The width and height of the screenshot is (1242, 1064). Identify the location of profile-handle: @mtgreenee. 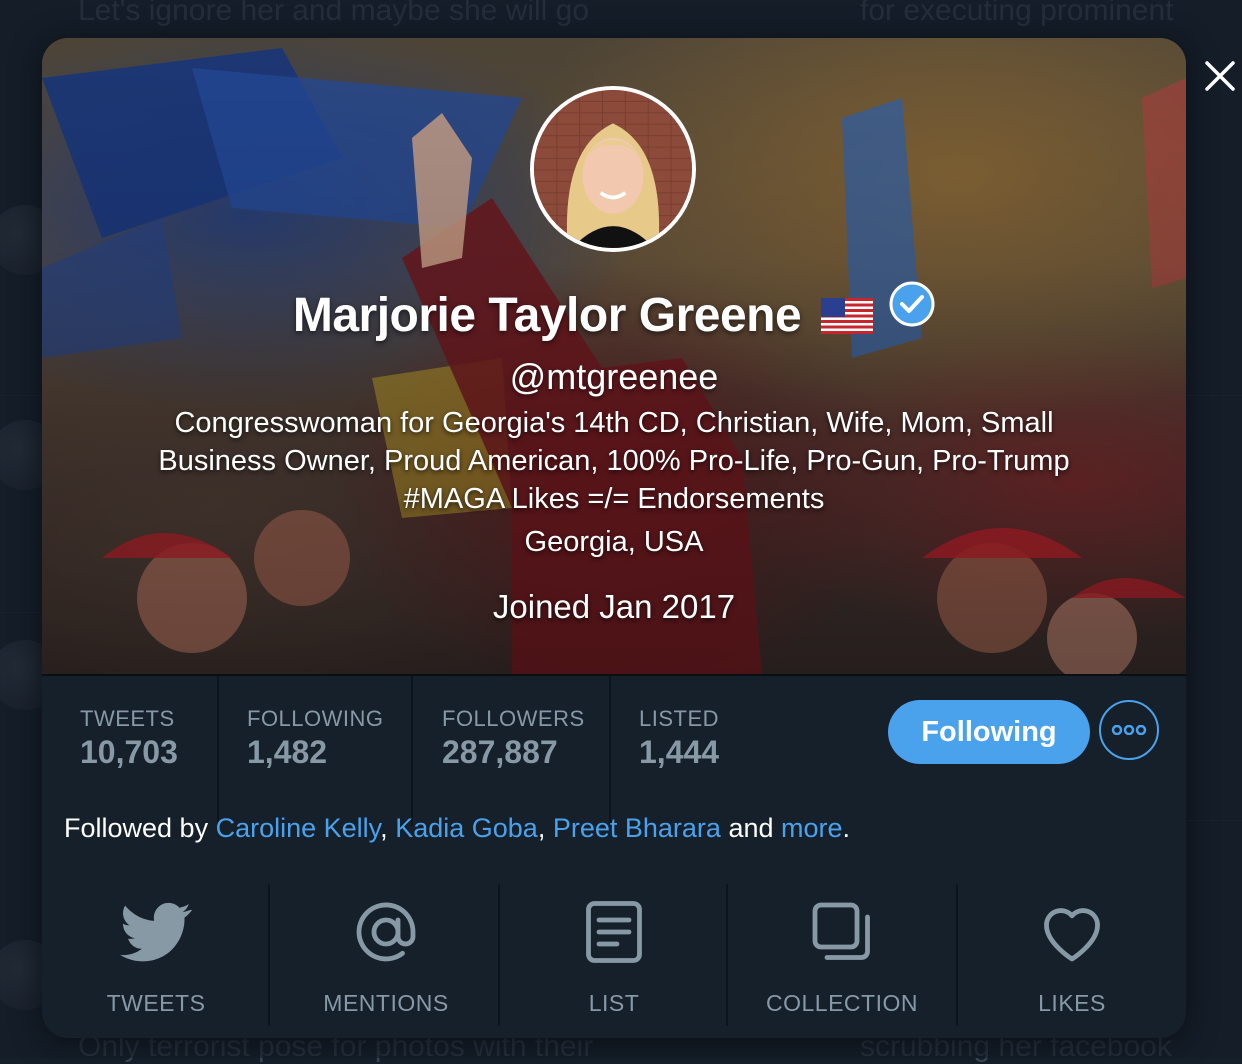
(614, 377).